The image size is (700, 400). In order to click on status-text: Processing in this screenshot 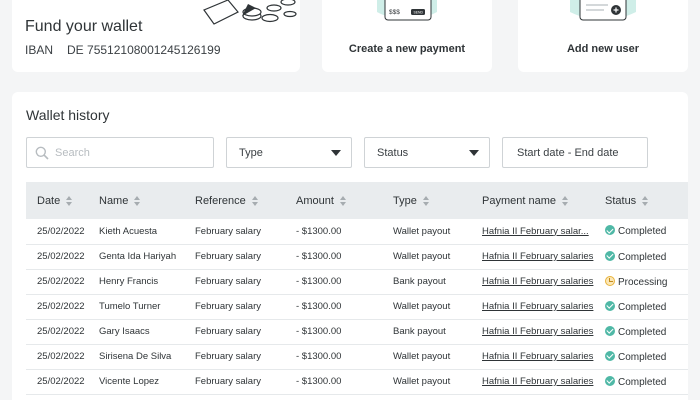, I will do `click(643, 282)`.